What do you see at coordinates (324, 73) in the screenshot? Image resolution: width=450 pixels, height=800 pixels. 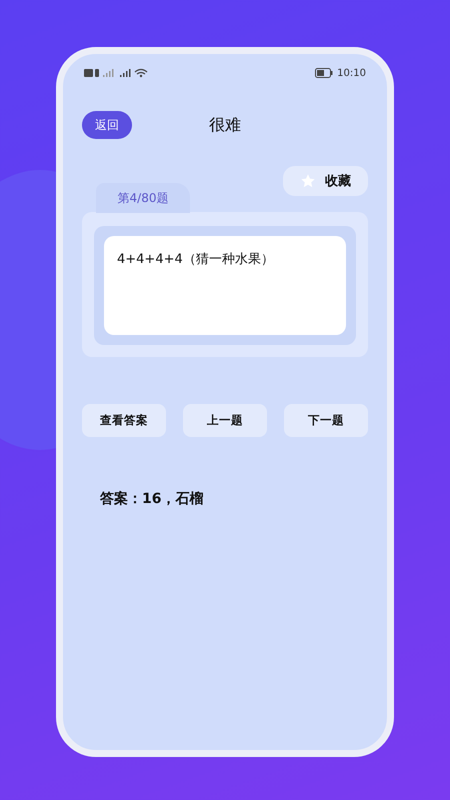 I see `battery-icon` at bounding box center [324, 73].